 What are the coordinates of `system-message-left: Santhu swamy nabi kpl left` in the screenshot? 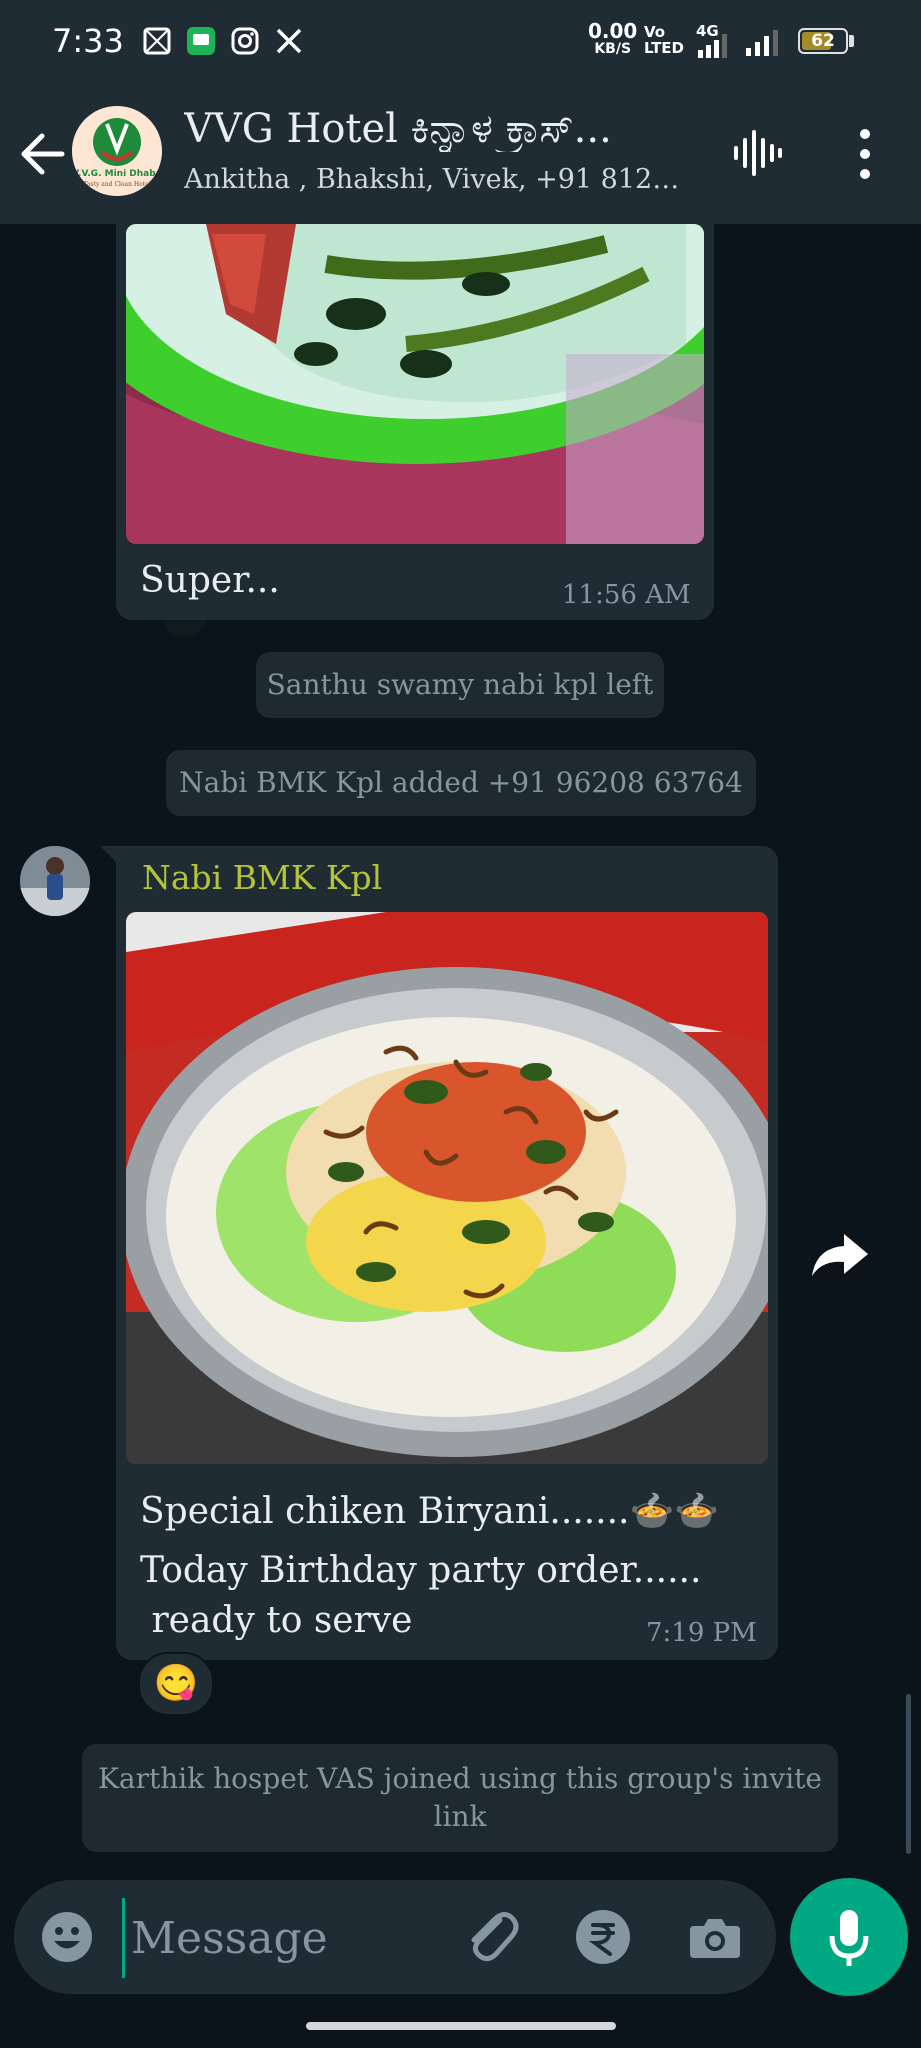 It's located at (460, 685).